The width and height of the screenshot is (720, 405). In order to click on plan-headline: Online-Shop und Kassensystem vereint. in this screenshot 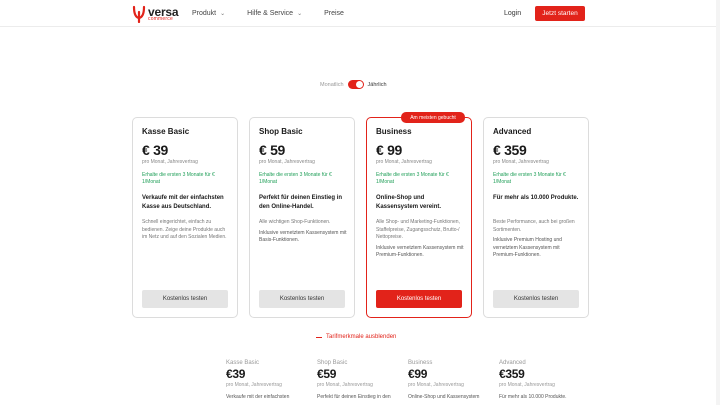, I will do `click(409, 202)`.